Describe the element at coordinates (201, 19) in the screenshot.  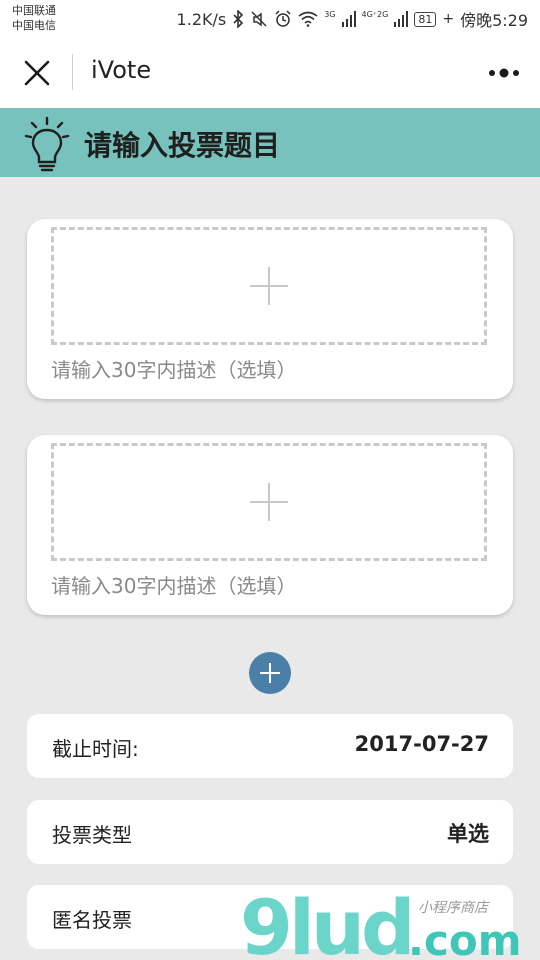
I see `network-speed: 1.2K/s` at that location.